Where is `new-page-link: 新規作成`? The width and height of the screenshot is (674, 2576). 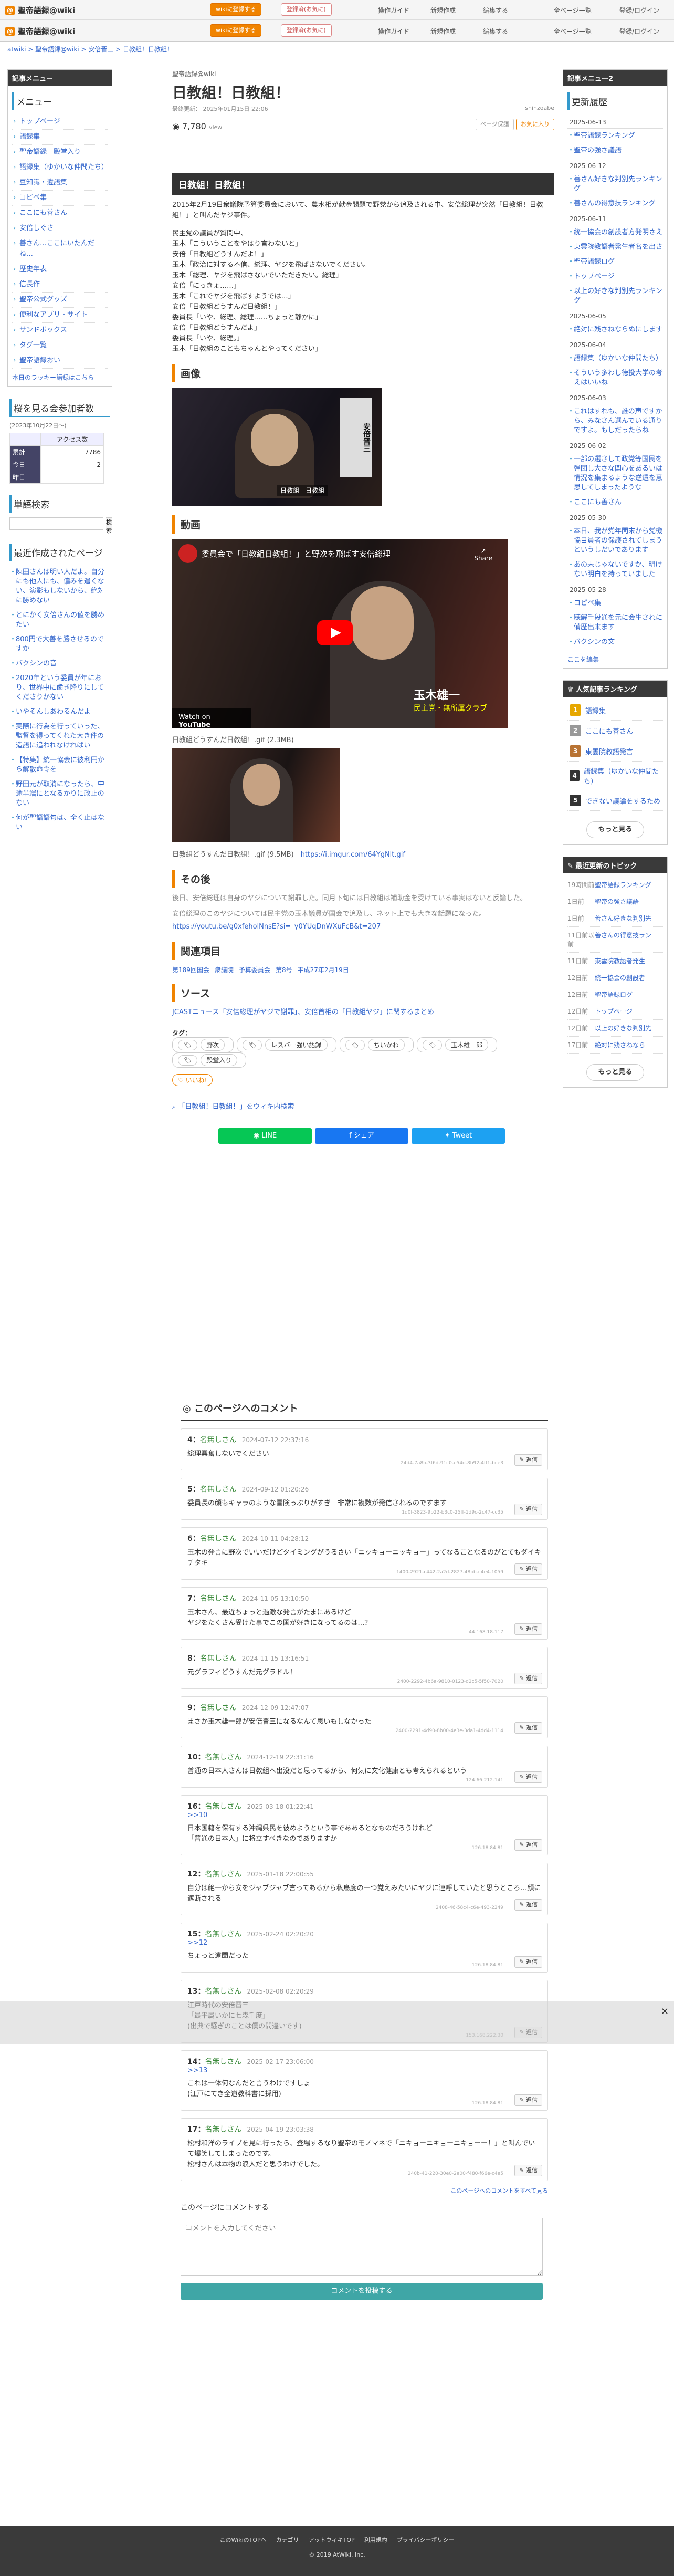
new-page-link: 新規作成 is located at coordinates (443, 10).